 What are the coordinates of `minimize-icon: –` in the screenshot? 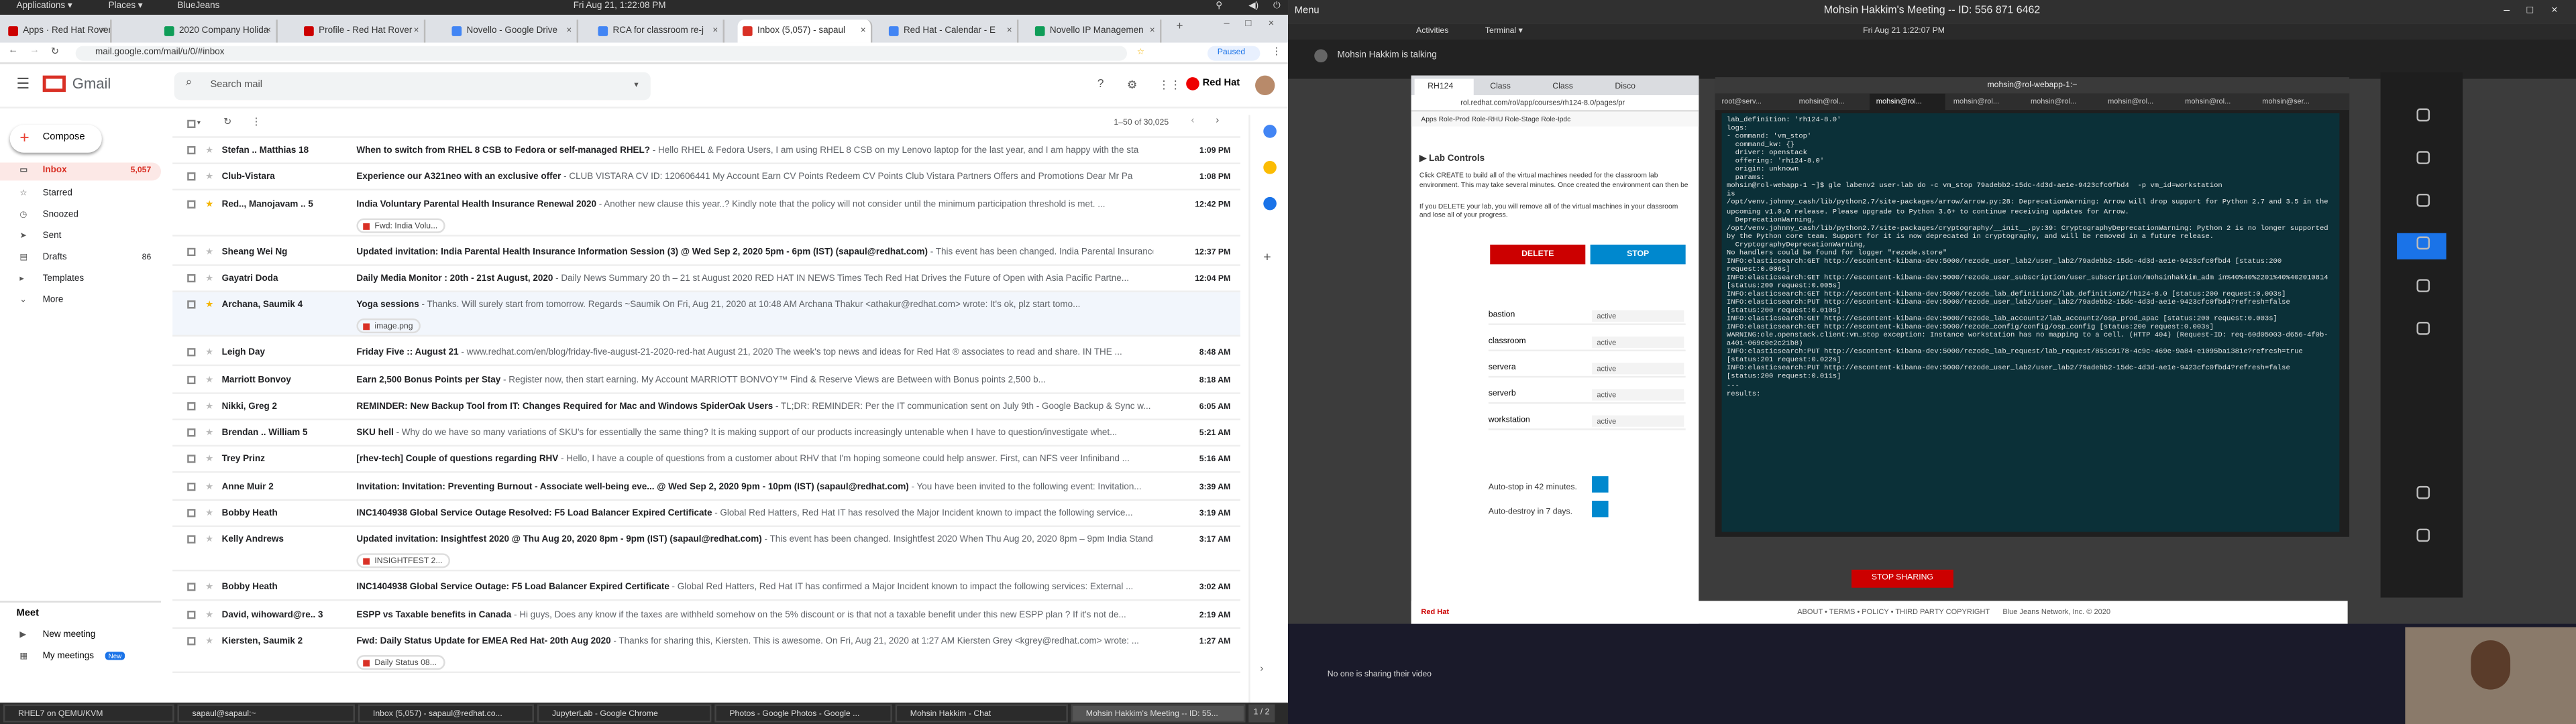 It's located at (1227, 24).